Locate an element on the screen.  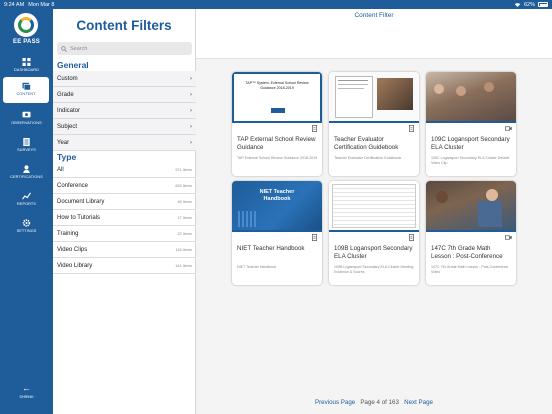
type-conference: Conference 626 Items is located at coordinates (124, 186).